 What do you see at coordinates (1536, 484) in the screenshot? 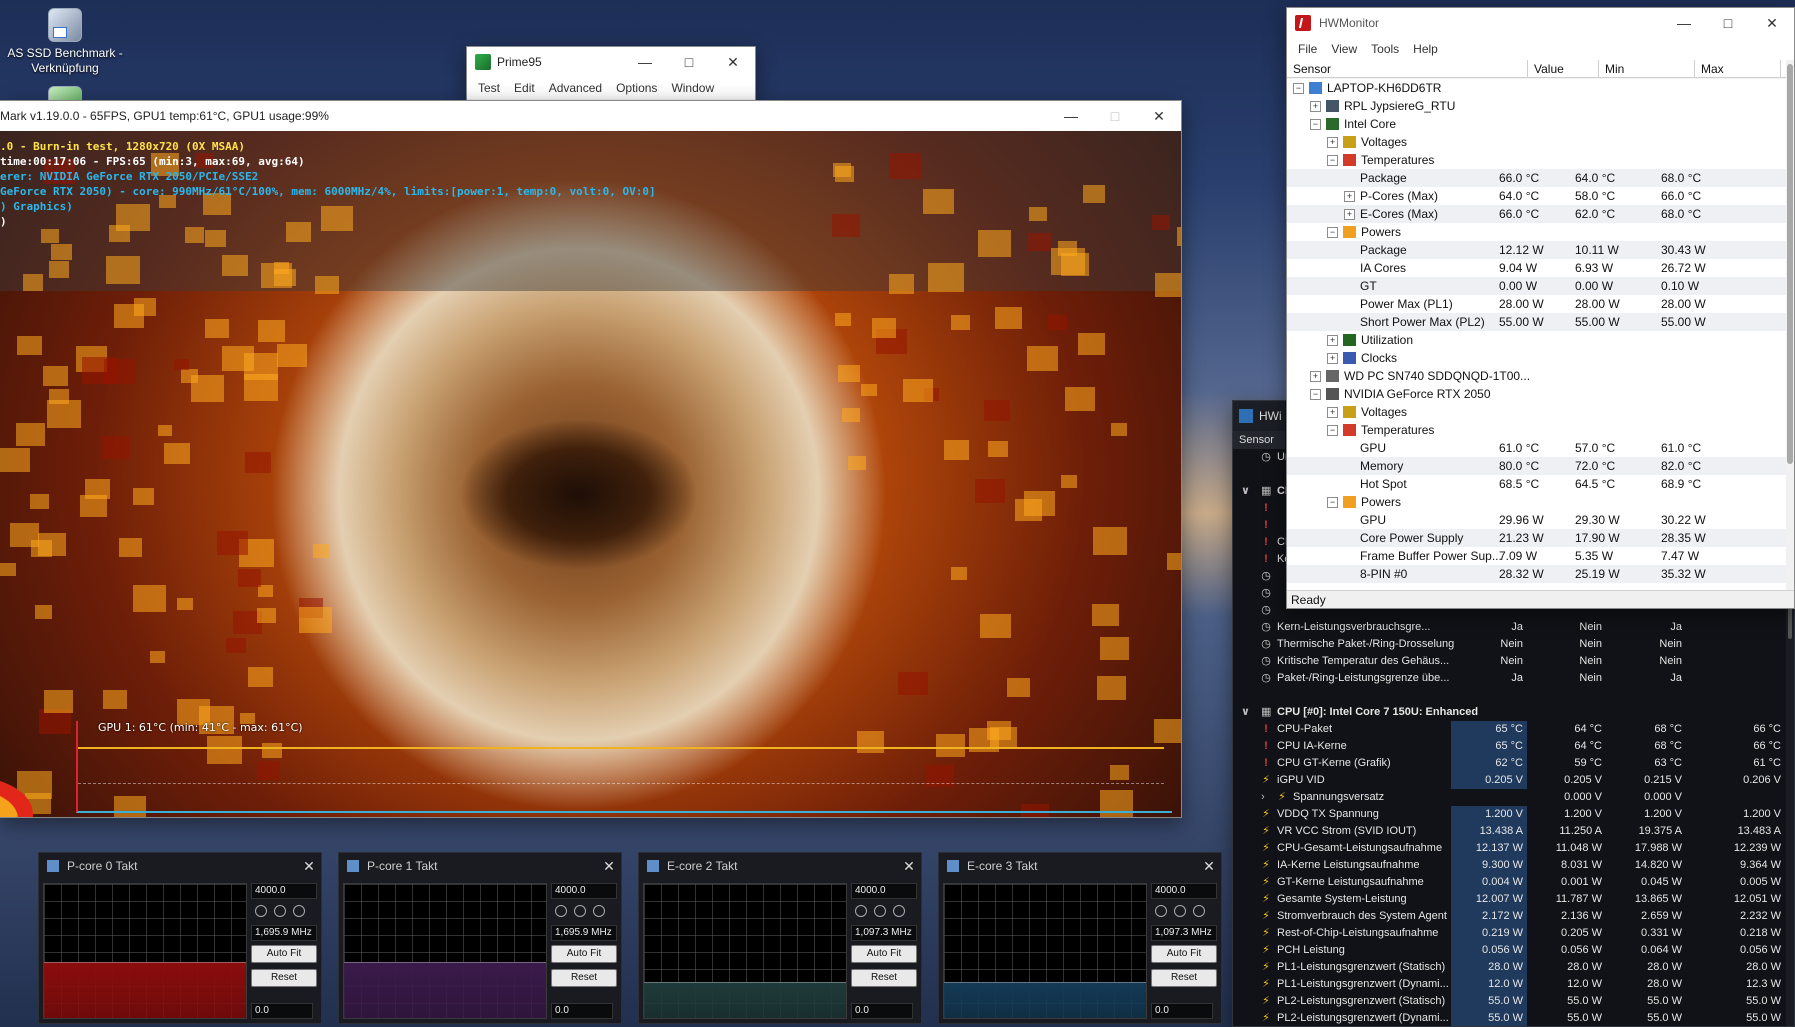
I see `sensor-row: Hot Spot 68.5 °C 64.5 °C 68.9 °C` at bounding box center [1536, 484].